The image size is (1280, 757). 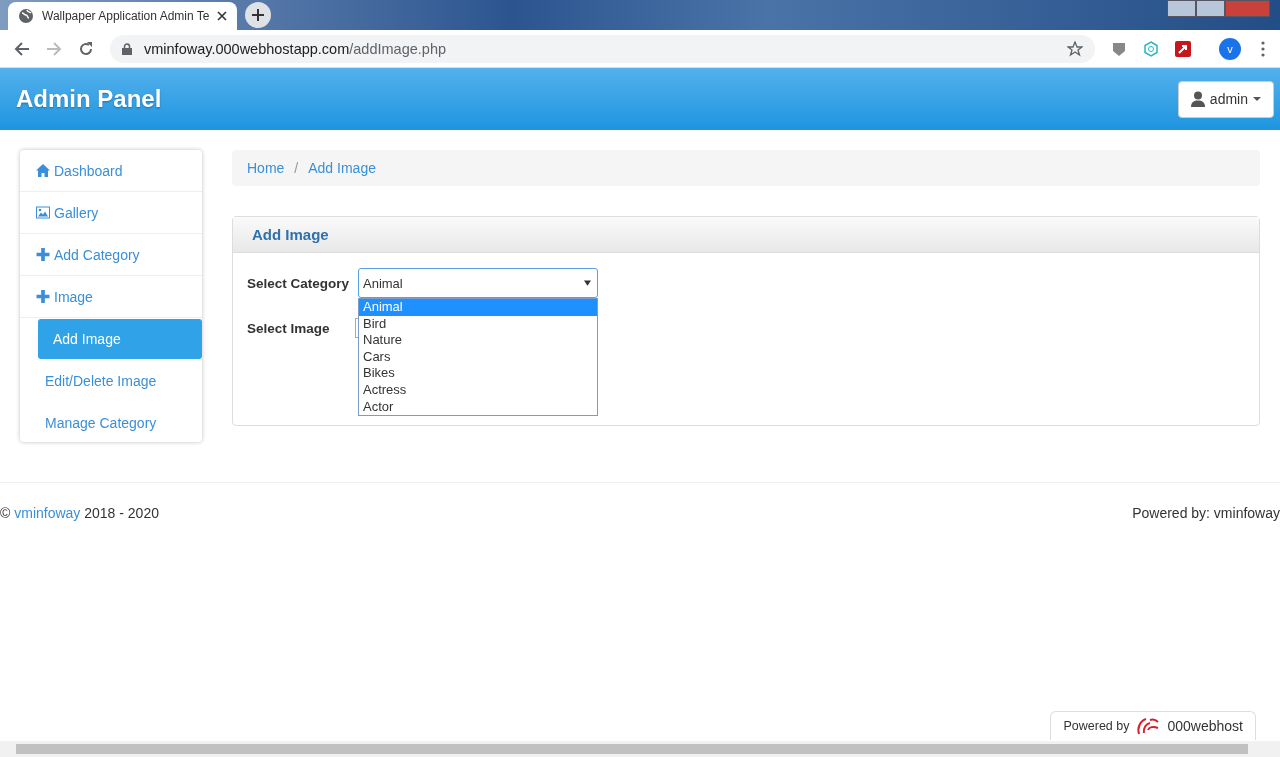 What do you see at coordinates (478, 390) in the screenshot?
I see `dropdown-option: Actress` at bounding box center [478, 390].